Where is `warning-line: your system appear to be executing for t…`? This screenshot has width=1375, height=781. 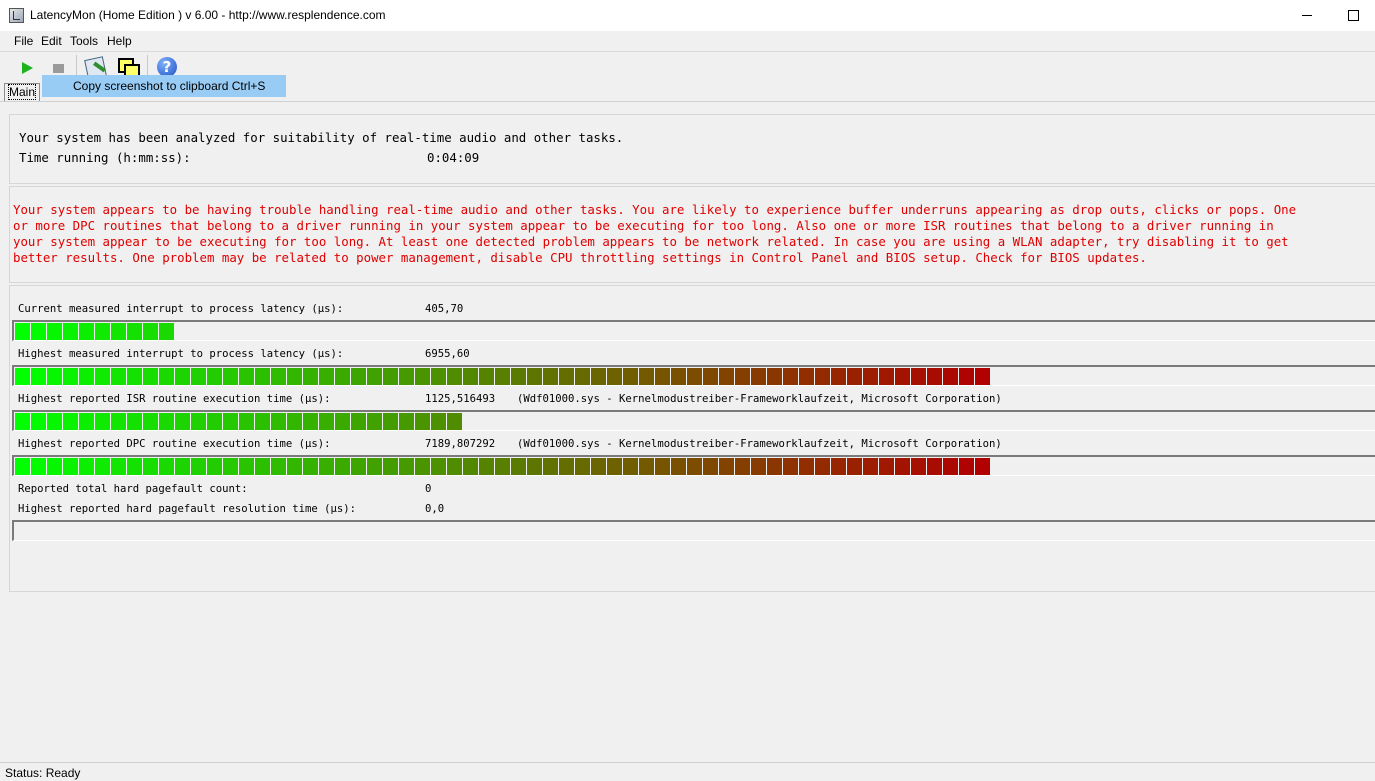 warning-line: your system appear to be executing for t… is located at coordinates (651, 241).